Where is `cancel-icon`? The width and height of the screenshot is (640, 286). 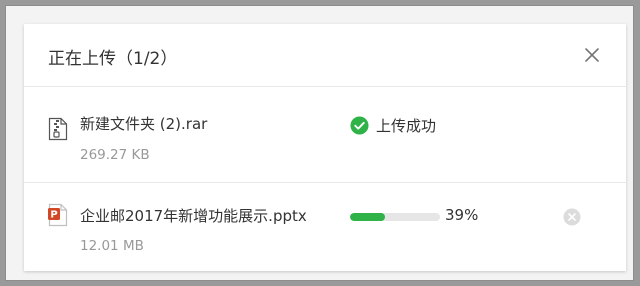 cancel-icon is located at coordinates (572, 217).